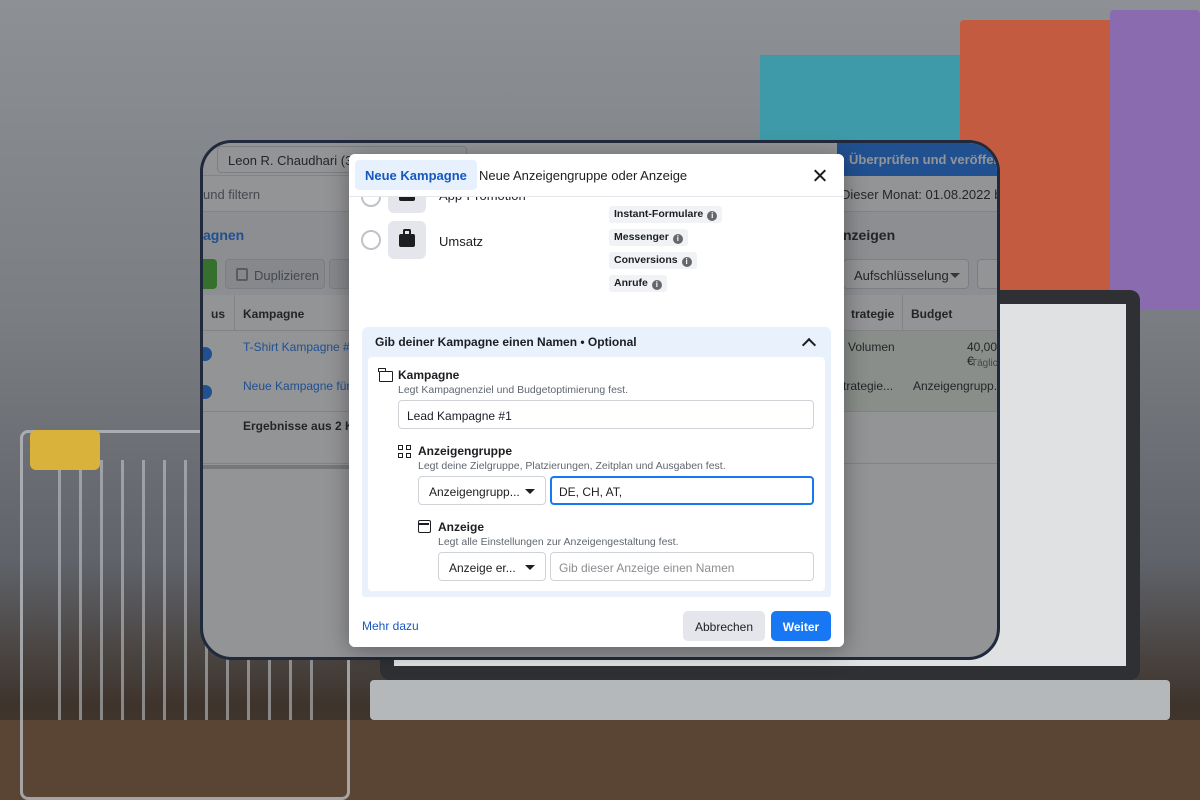 The image size is (1200, 800). I want to click on chip-label: Instant-Formulare, so click(659, 214).